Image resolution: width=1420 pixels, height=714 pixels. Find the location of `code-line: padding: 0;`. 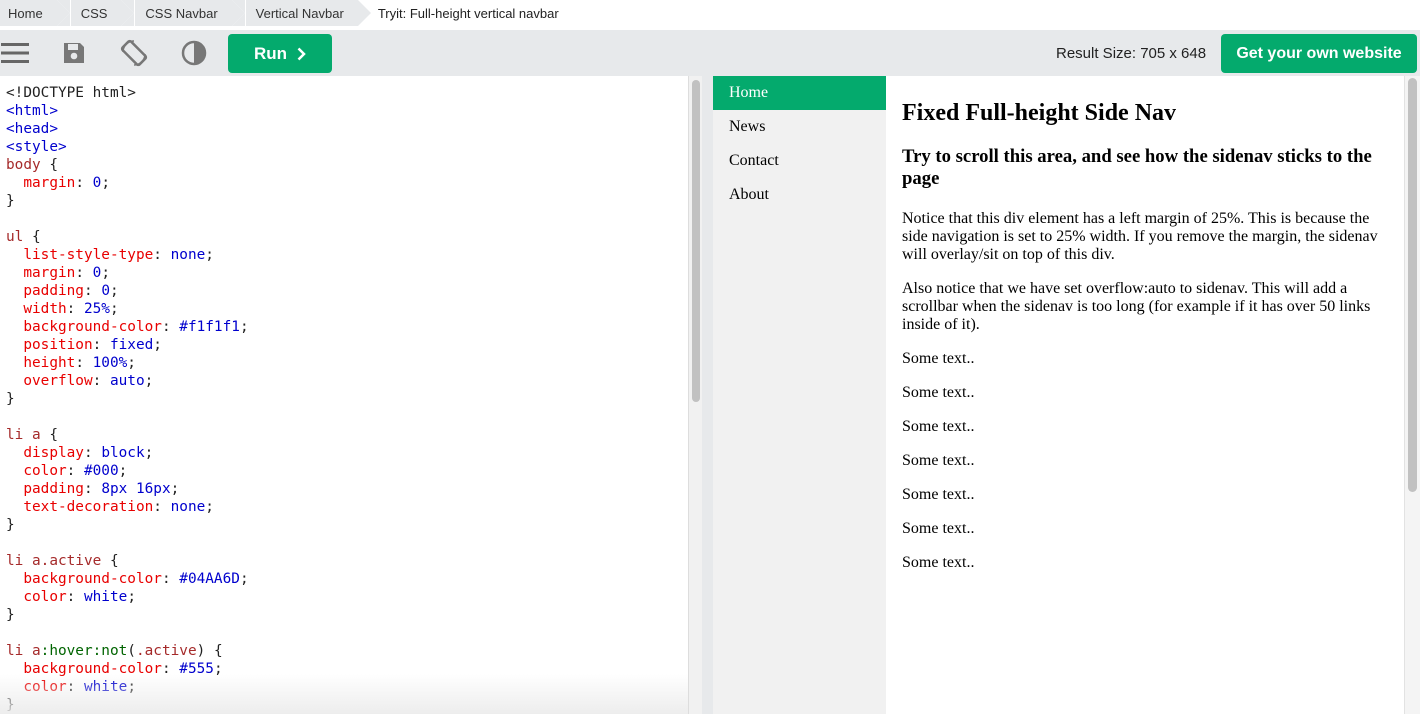

code-line: padding: 0; is located at coordinates (71, 291).